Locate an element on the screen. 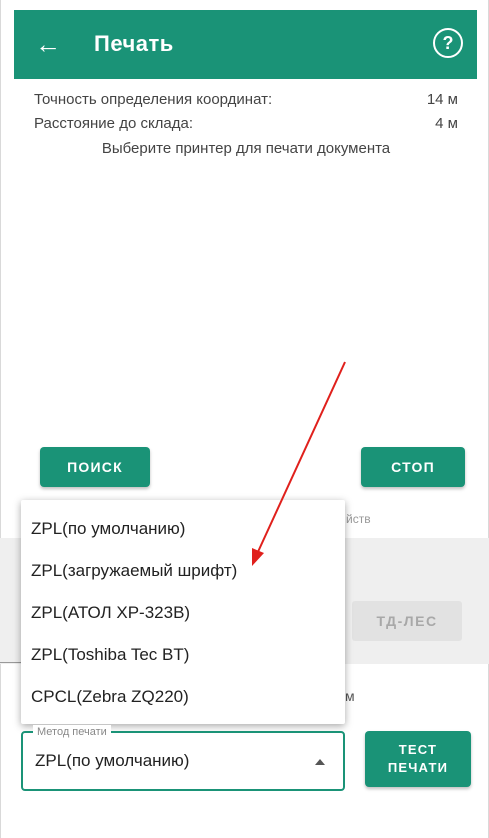 This screenshot has height=838, width=489. dropdown-option: ZPL(по умолчанию) is located at coordinates (183, 529).